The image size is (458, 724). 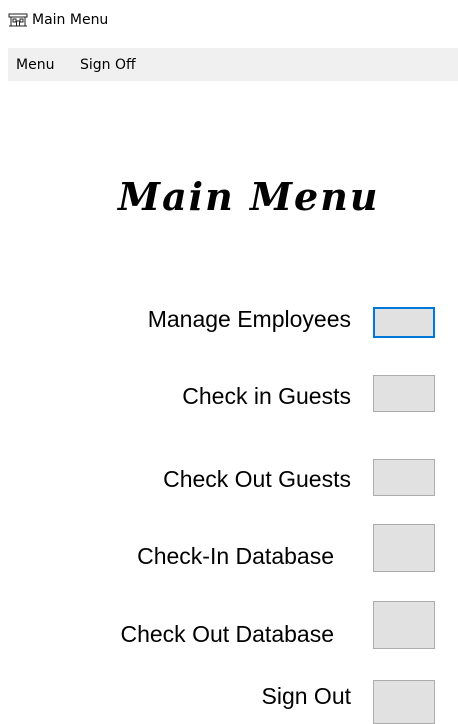 What do you see at coordinates (249, 196) in the screenshot?
I see `page-title: Main Menu` at bounding box center [249, 196].